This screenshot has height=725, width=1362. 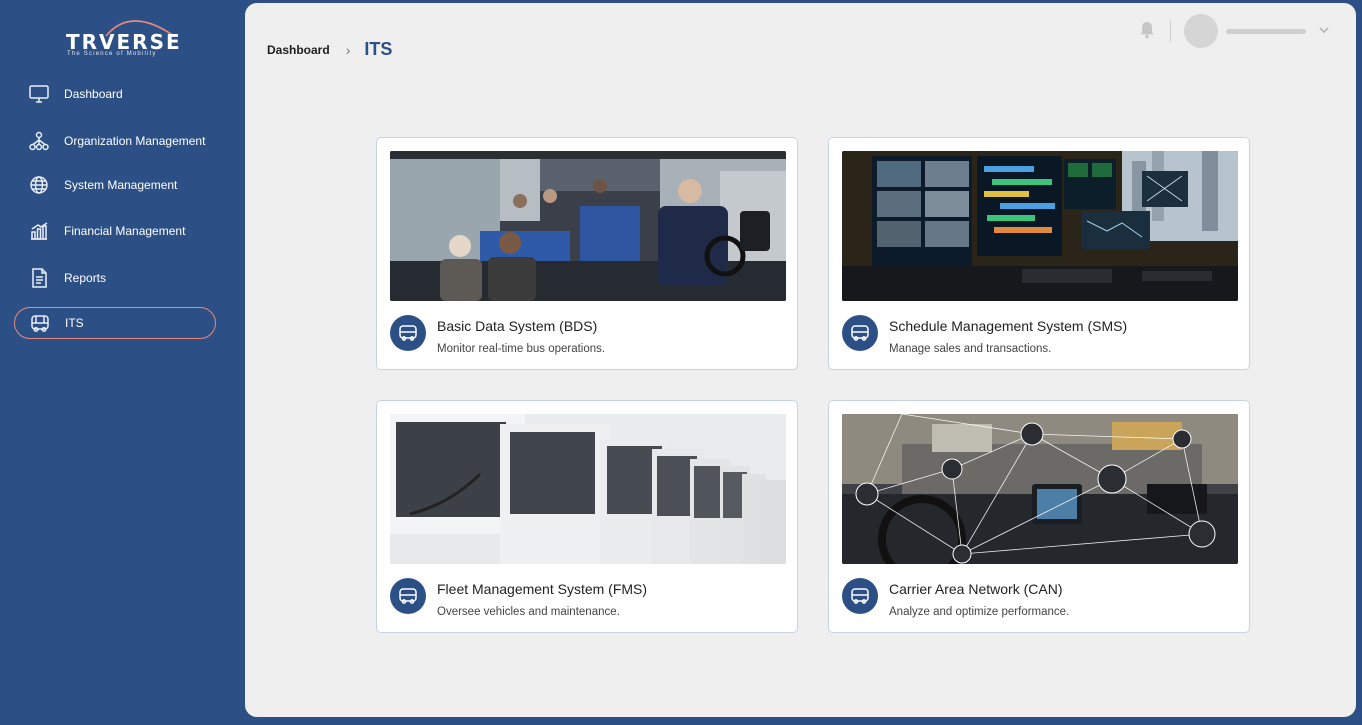 I want to click on monitor-icon, so click(x=39, y=94).